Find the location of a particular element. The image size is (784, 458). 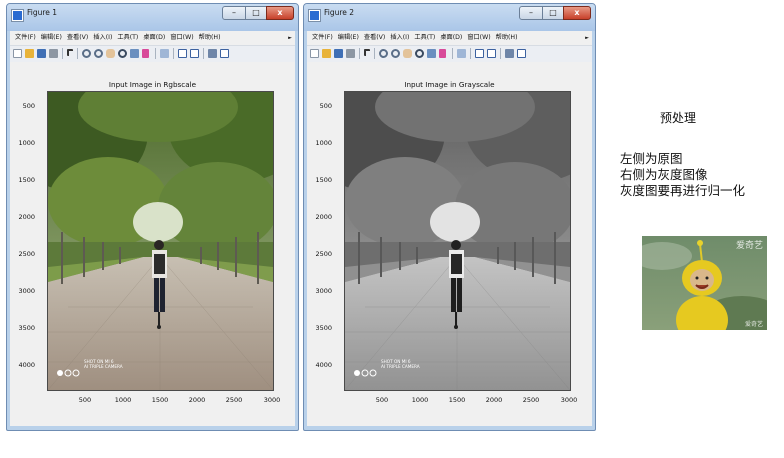

camera-watermark-line: AI TRIPLE CAMERA is located at coordinates (103, 366).